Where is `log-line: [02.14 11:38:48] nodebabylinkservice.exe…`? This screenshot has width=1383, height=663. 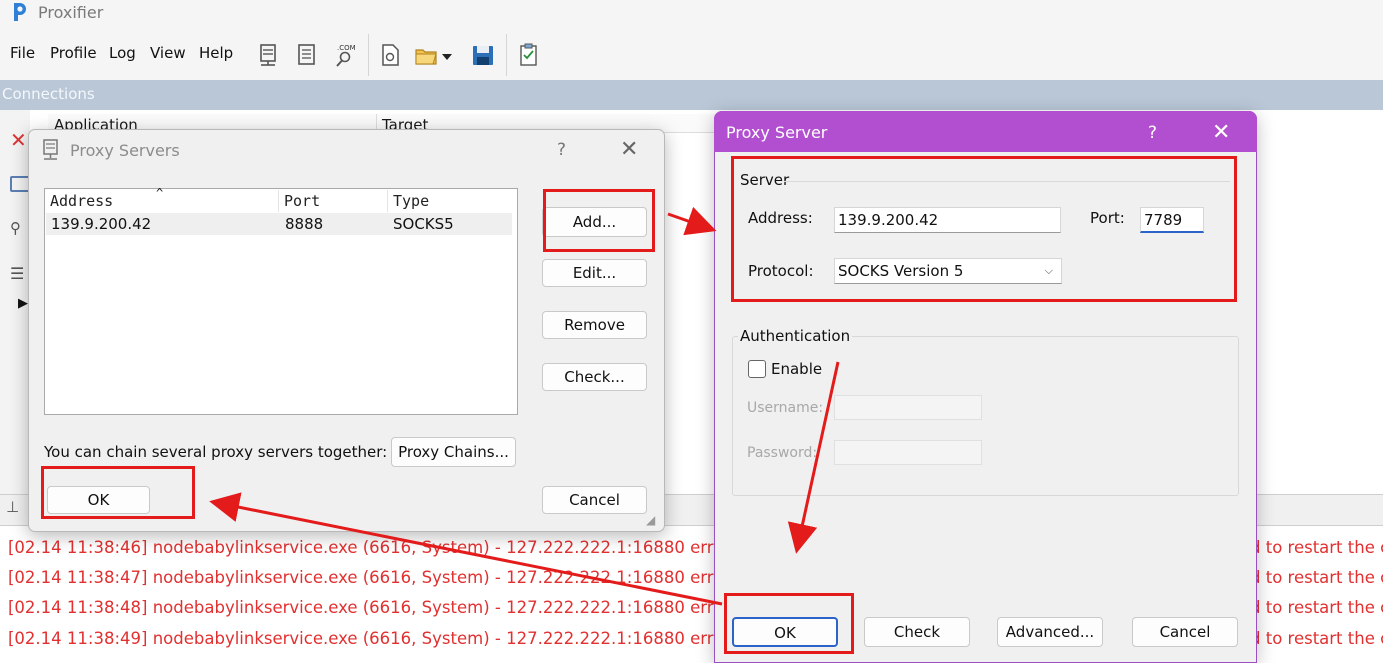 log-line: [02.14 11:38:48] nodebabylinkservice.exe… is located at coordinates (372, 607).